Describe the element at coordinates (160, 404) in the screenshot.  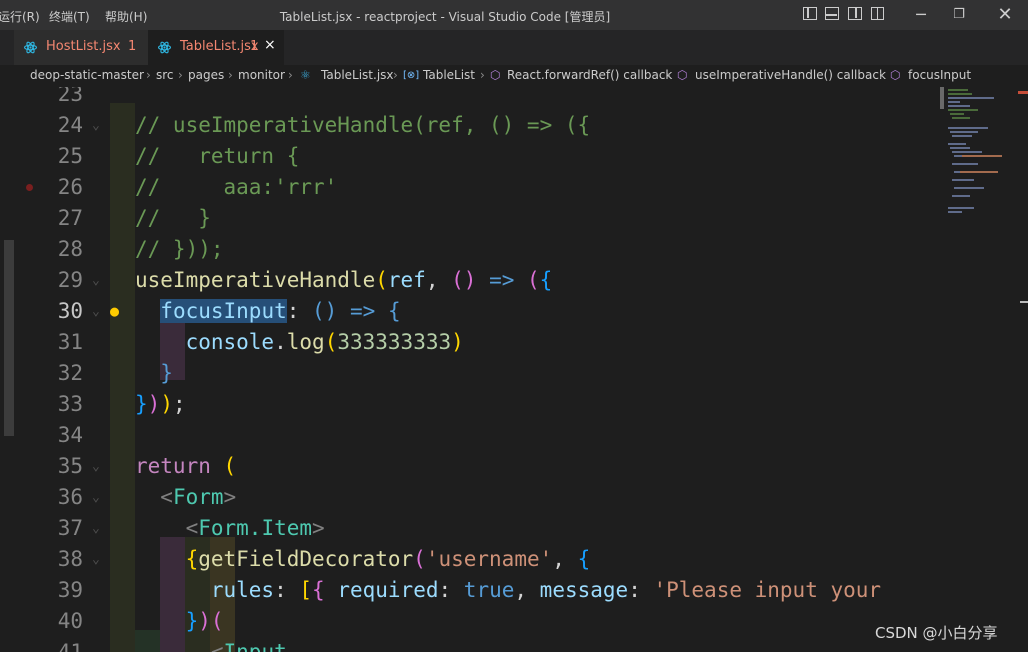
I see `code-text: }));` at that location.